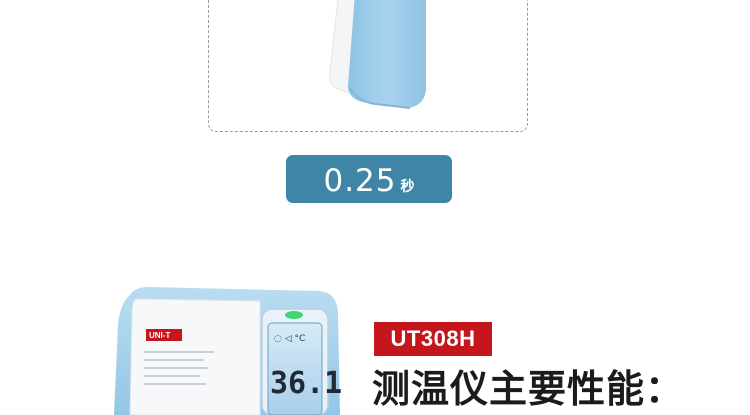  Describe the element at coordinates (360, 181) in the screenshot. I see `response-time-value: 0.25` at that location.